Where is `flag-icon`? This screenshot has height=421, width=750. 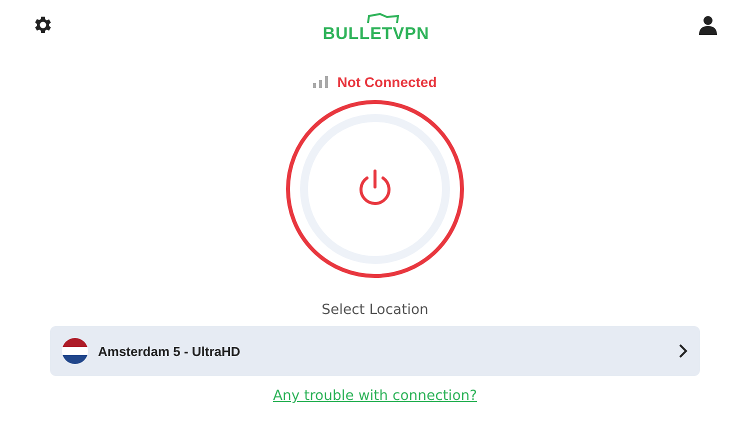
flag-icon is located at coordinates (75, 351).